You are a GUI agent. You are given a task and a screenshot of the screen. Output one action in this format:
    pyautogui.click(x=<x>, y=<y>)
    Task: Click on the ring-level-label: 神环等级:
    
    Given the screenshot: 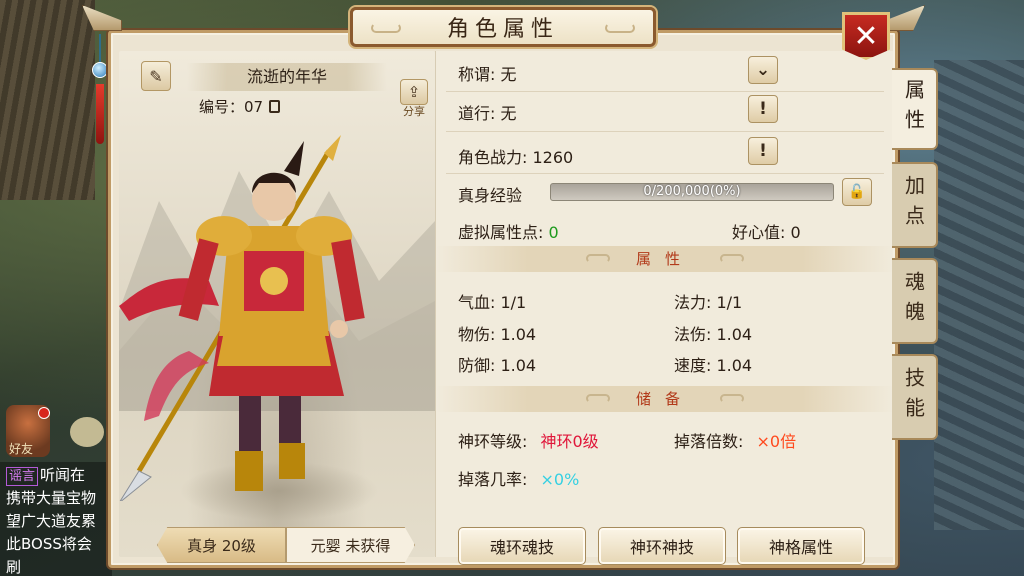 What is the action you would take?
    pyautogui.click(x=493, y=441)
    